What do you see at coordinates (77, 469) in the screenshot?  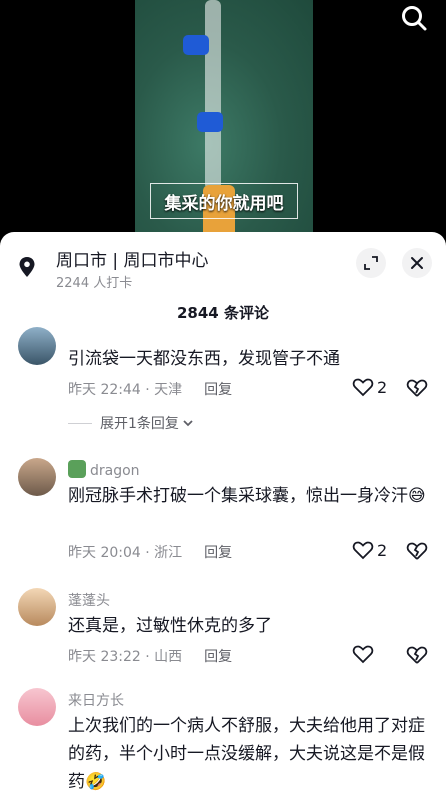 I see `dragon-badge-icon` at bounding box center [77, 469].